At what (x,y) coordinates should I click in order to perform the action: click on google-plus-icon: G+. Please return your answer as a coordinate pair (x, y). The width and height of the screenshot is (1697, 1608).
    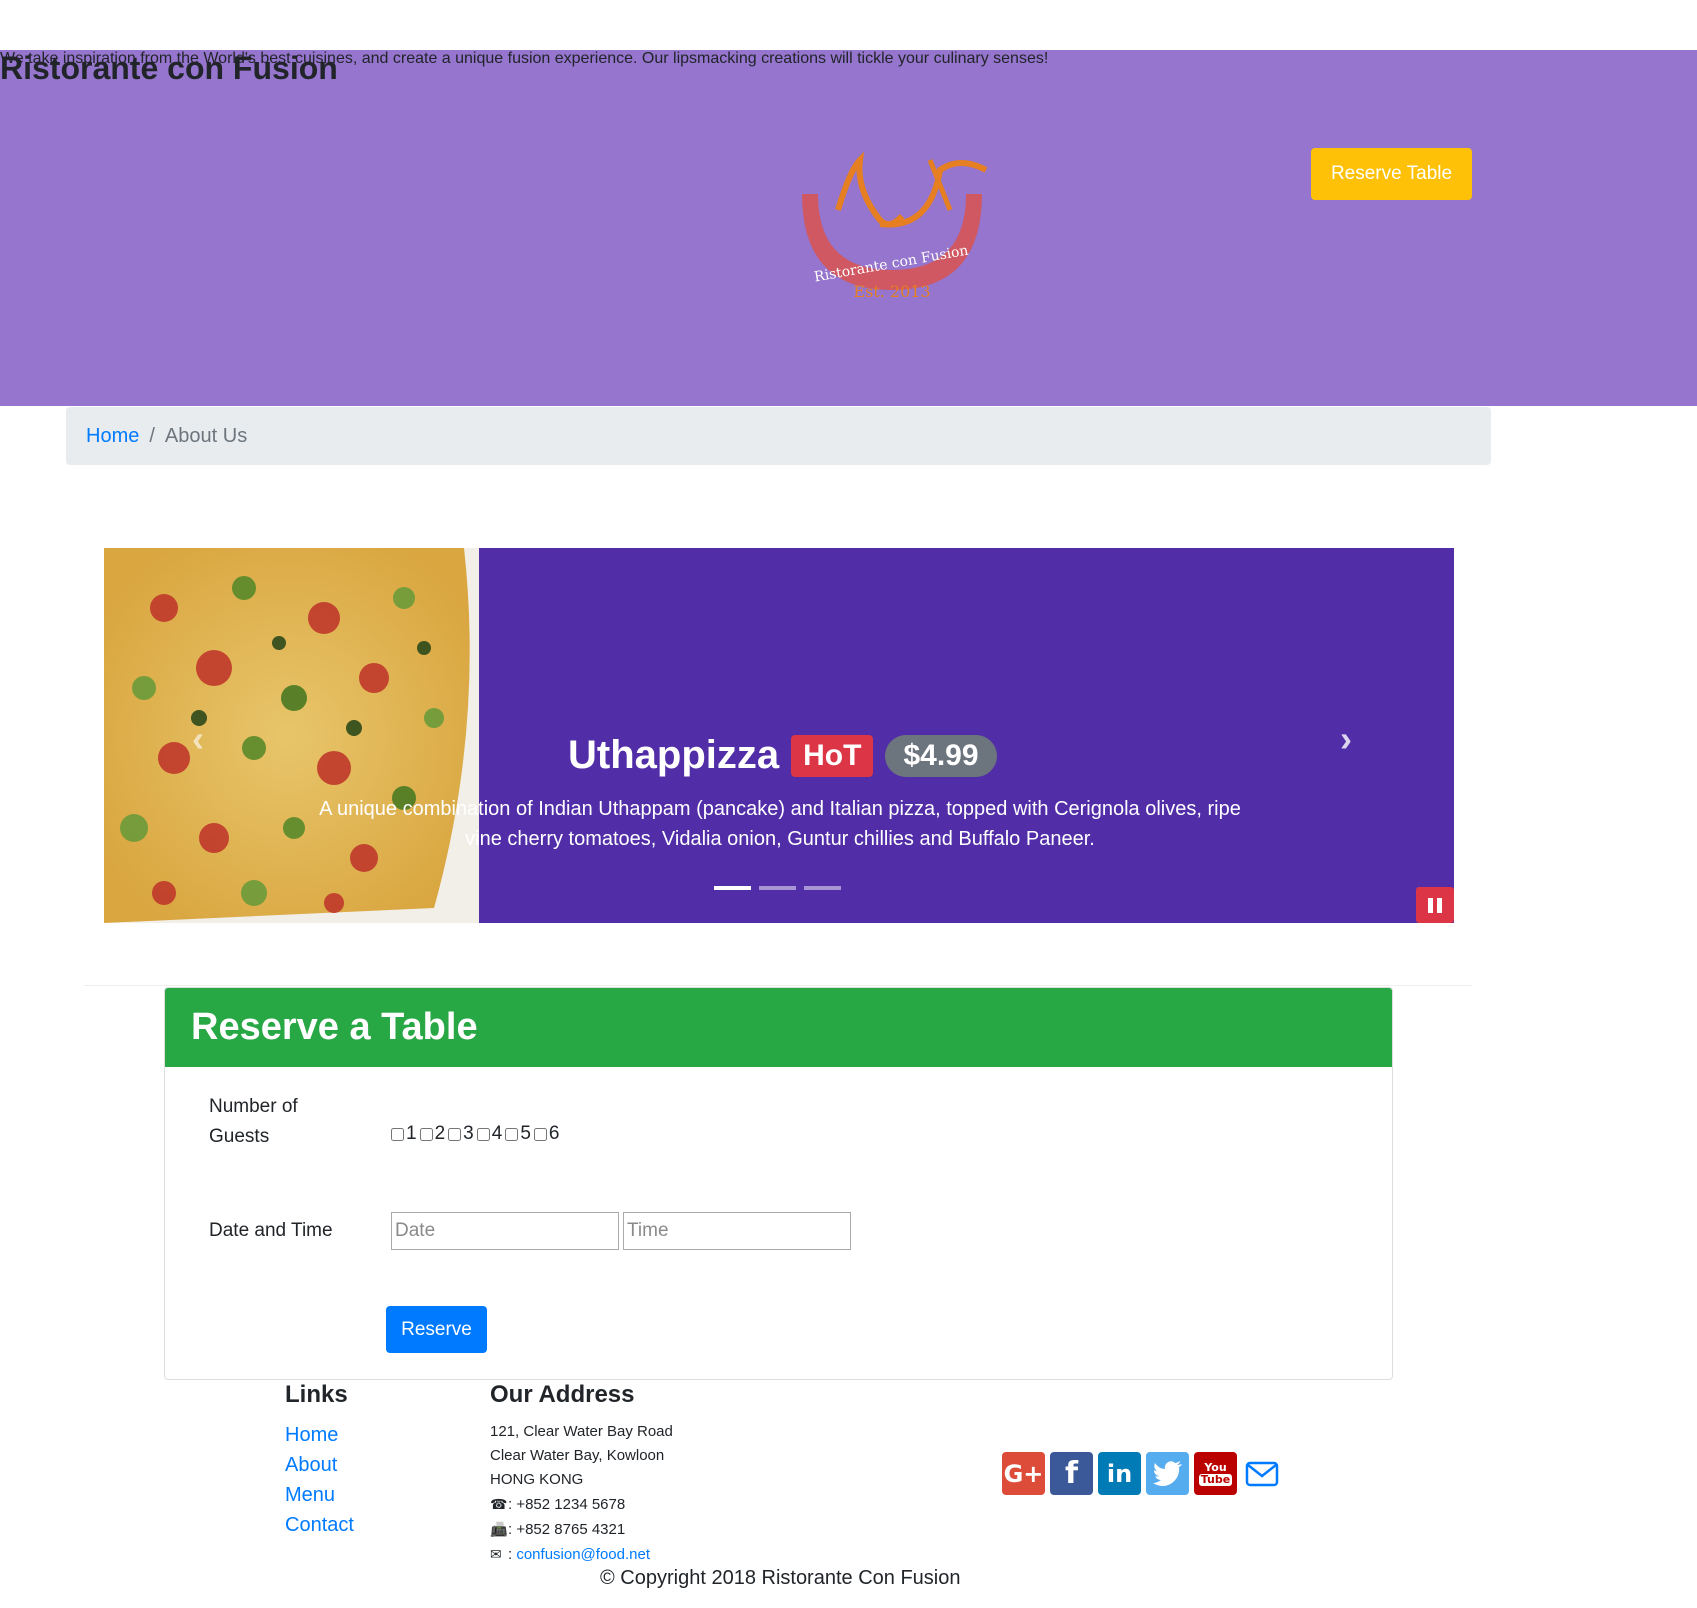
    Looking at the image, I should click on (1023, 1473).